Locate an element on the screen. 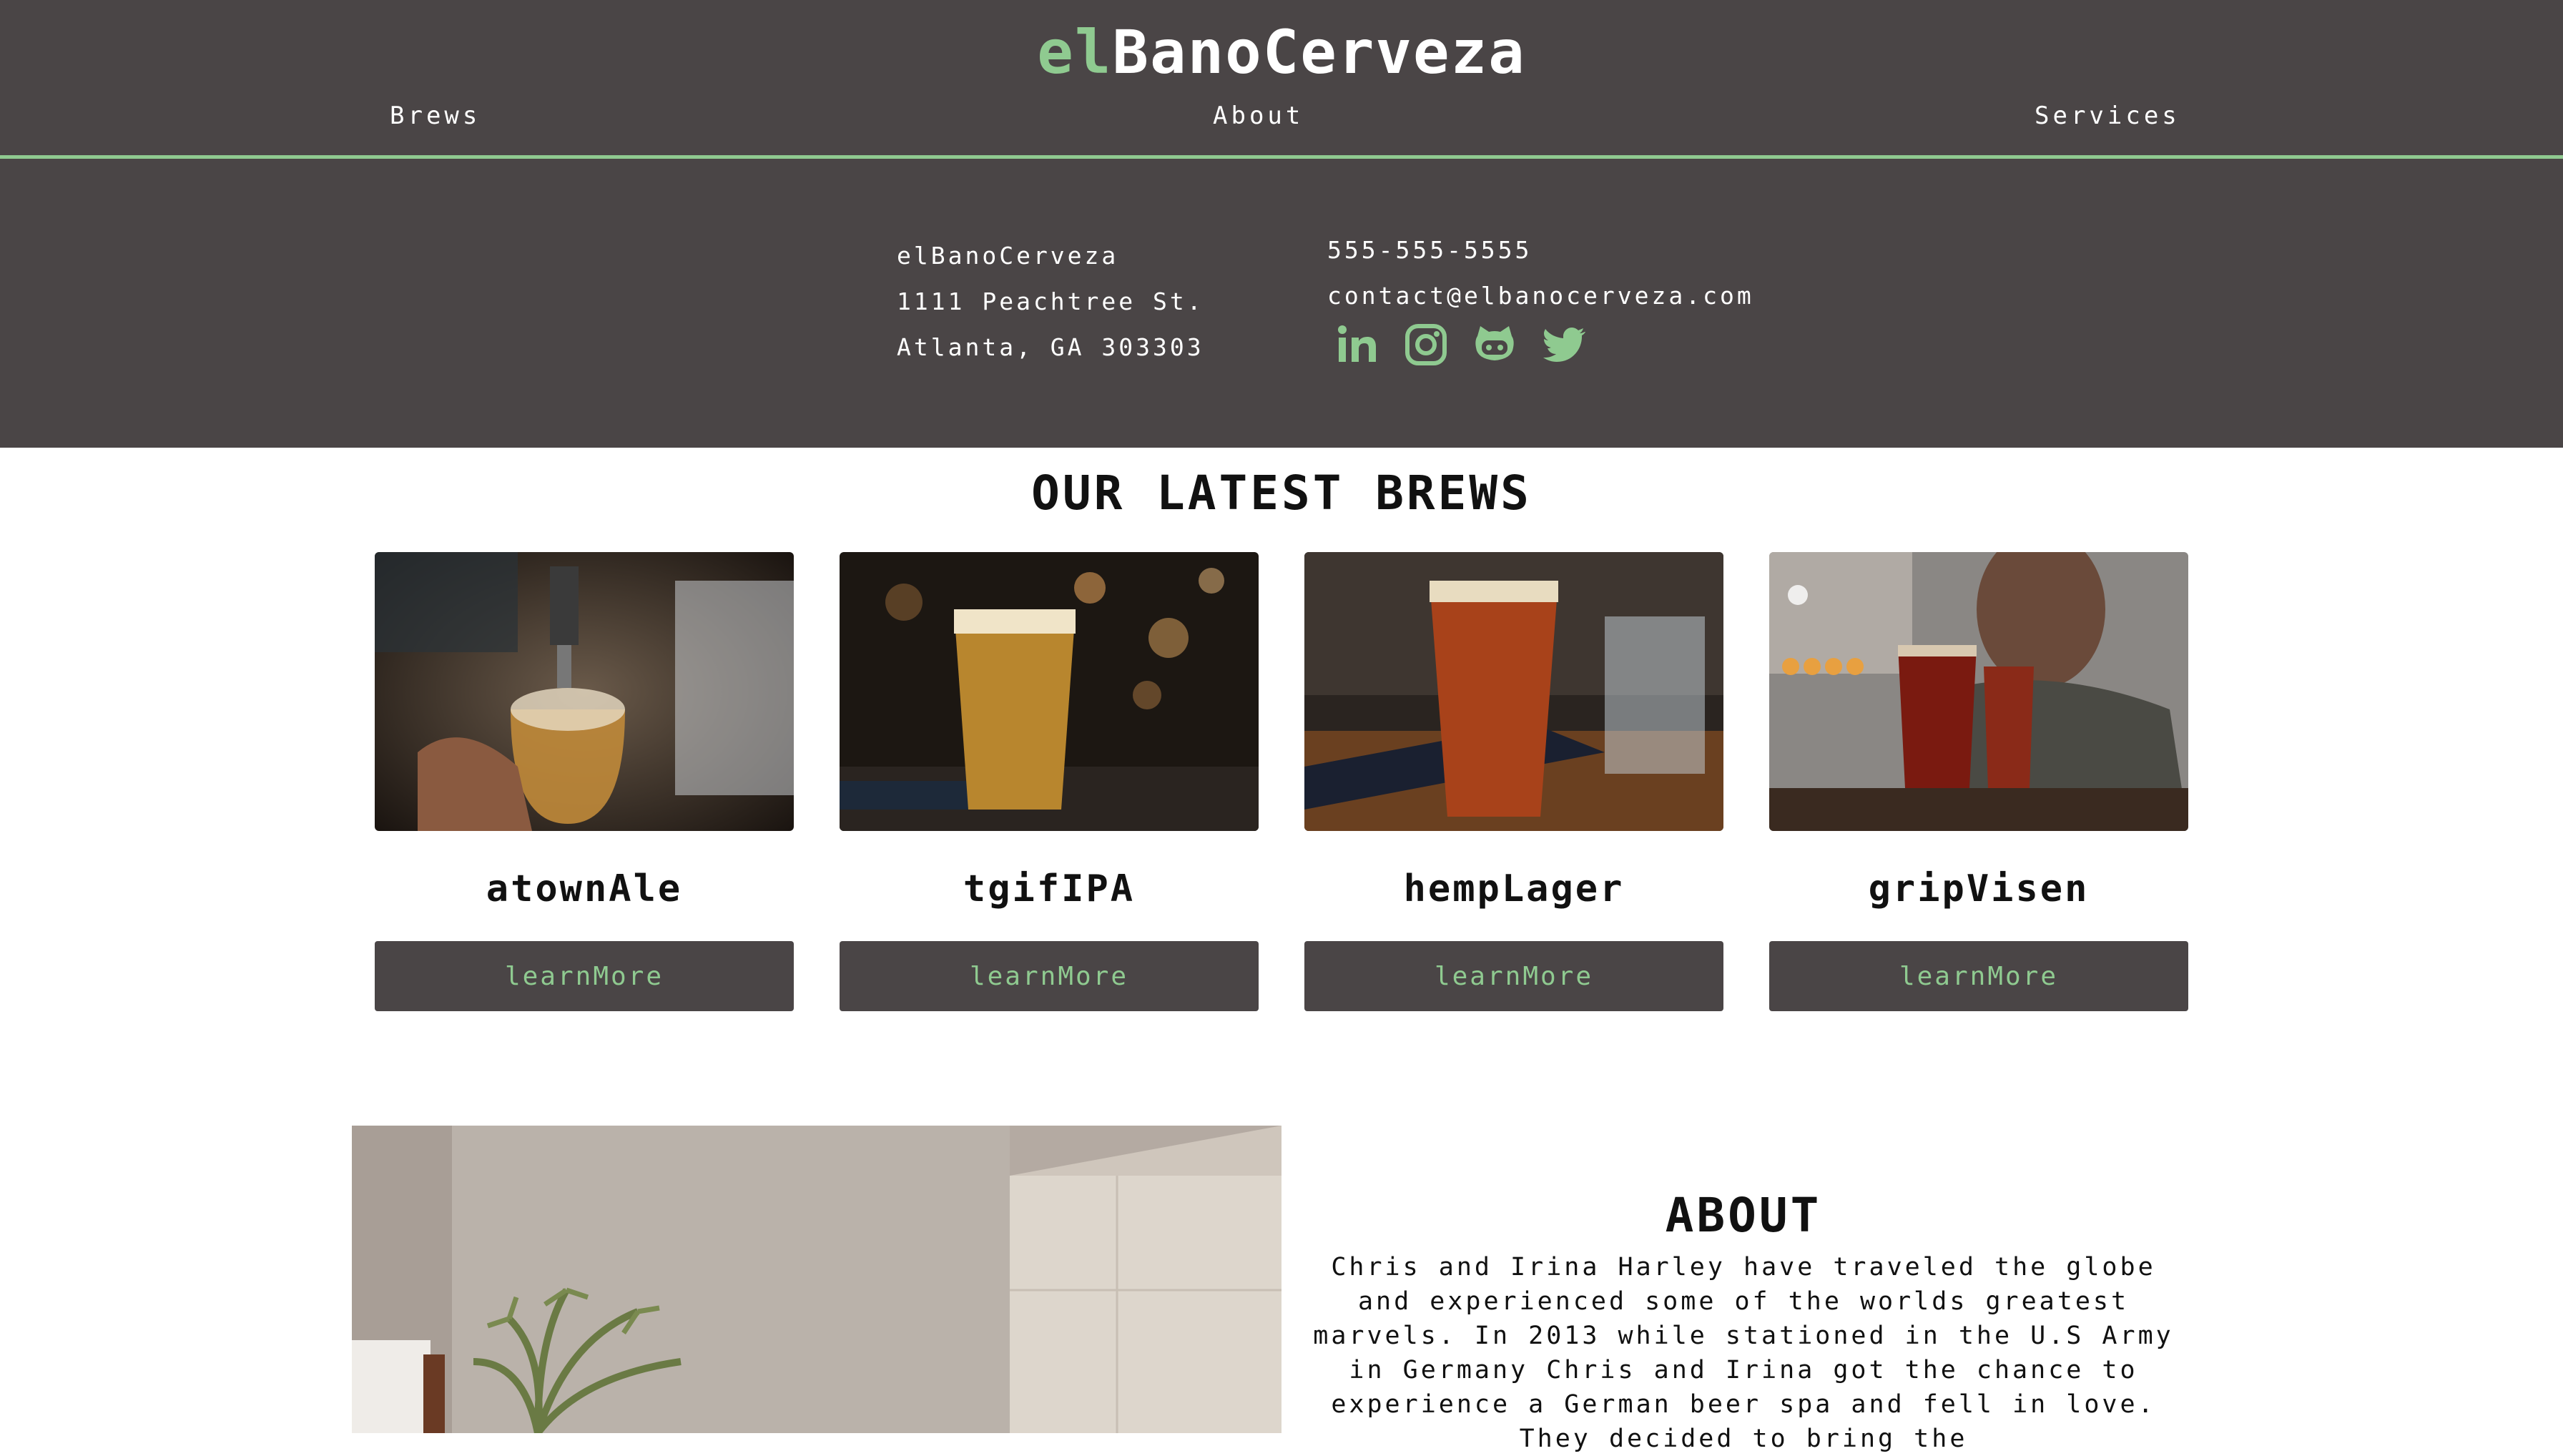 The width and height of the screenshot is (2563, 1456). address-street: 1111 Peachtree St. is located at coordinates (1050, 301).